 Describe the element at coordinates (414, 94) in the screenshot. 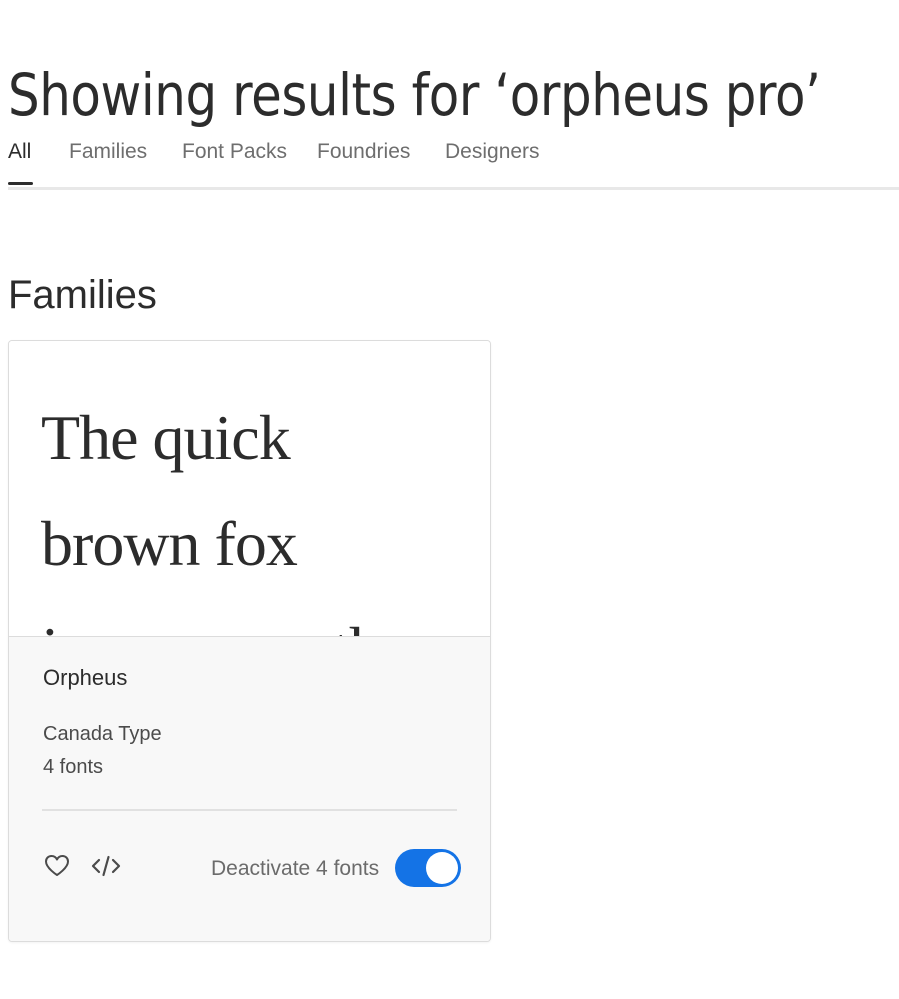

I see `page-title: Showing results for ‘orpheus pro’` at that location.